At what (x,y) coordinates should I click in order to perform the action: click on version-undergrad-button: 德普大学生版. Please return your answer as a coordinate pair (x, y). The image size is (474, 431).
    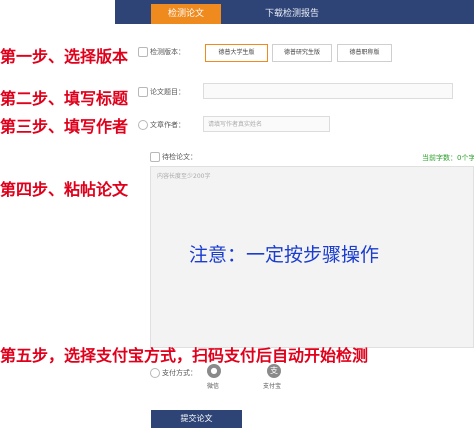
    Looking at the image, I should click on (236, 53).